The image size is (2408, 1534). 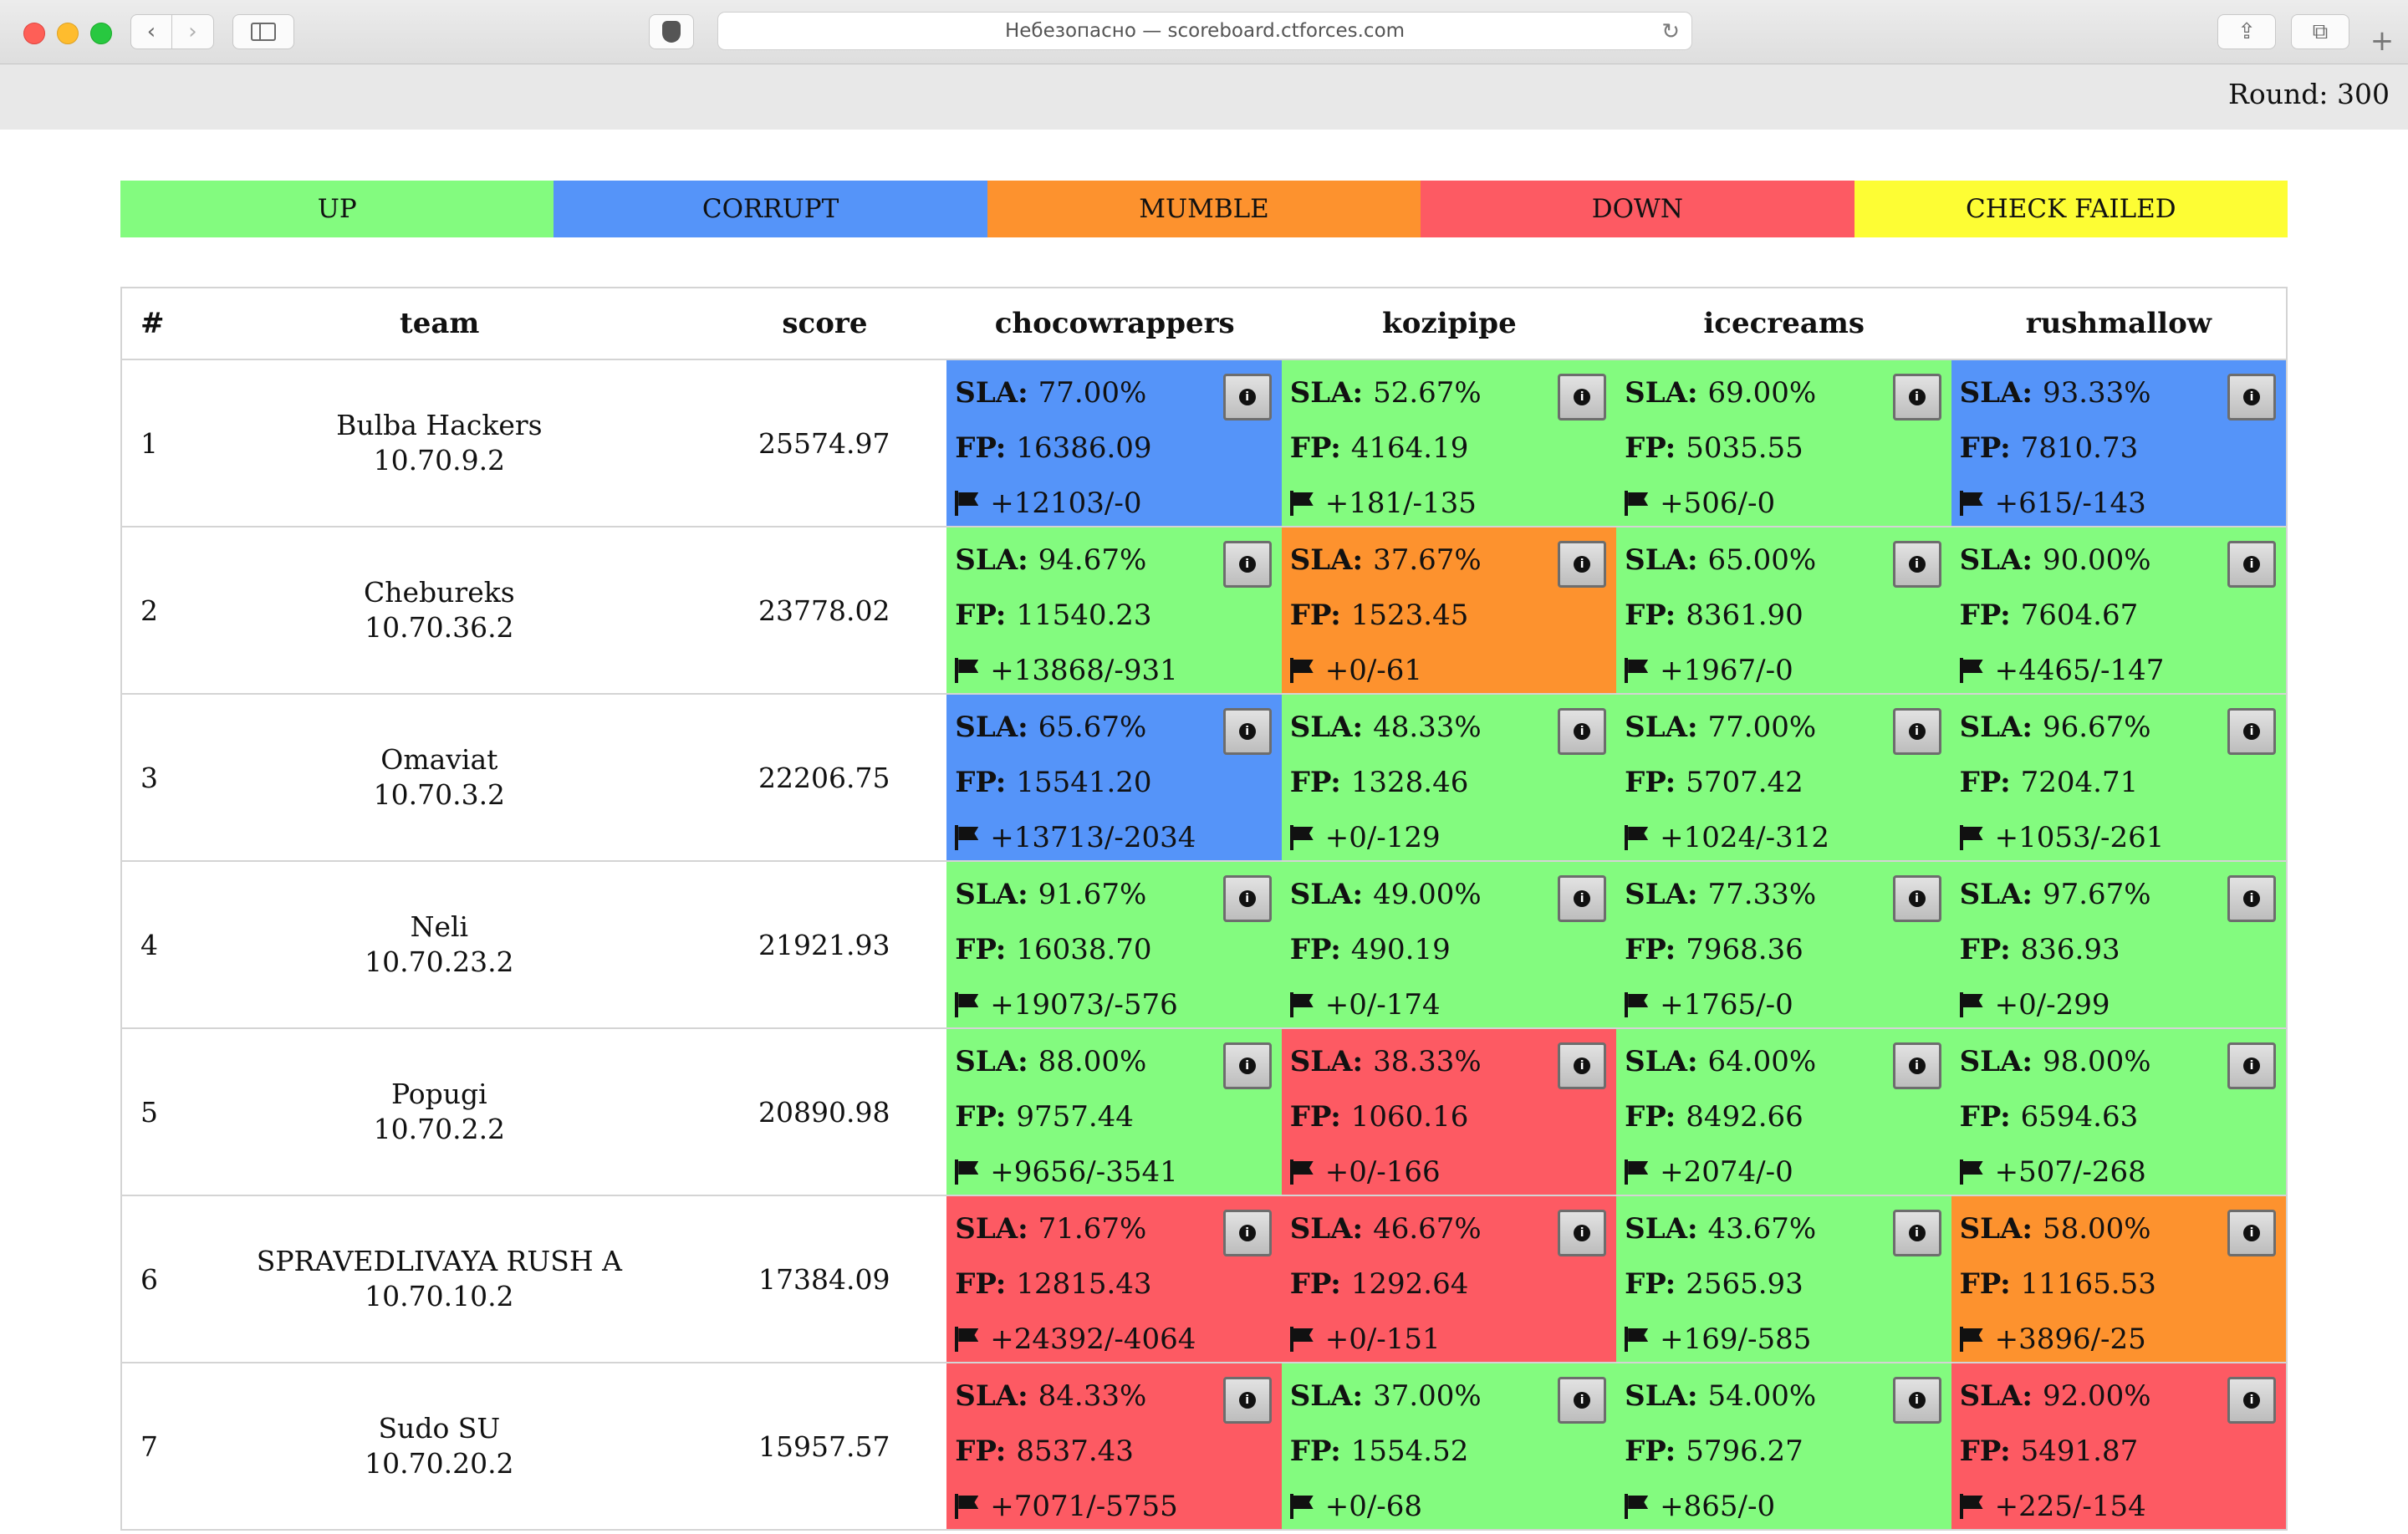 I want to click on fp-value: 8492.66, so click(x=1744, y=1117).